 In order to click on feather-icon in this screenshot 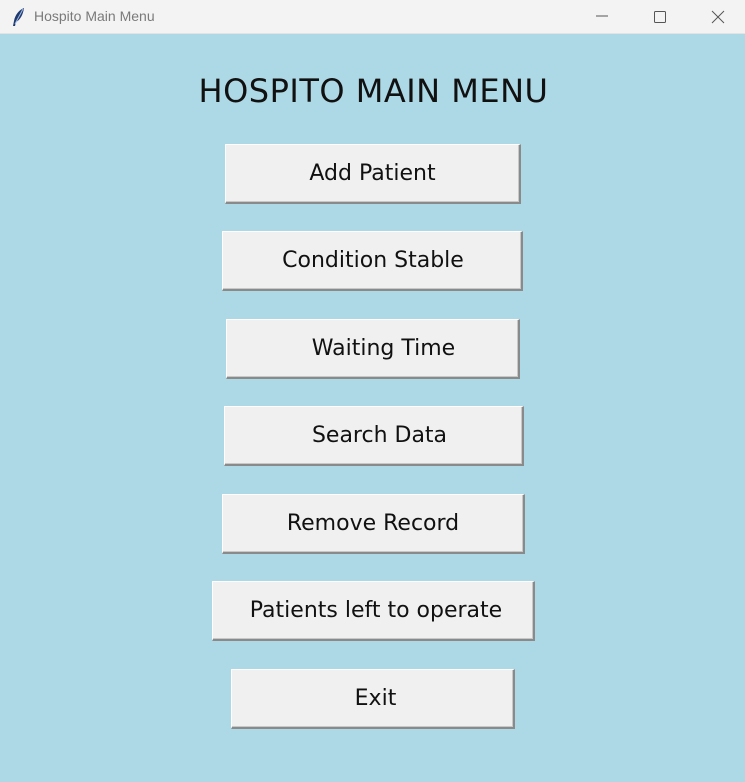, I will do `click(19, 17)`.